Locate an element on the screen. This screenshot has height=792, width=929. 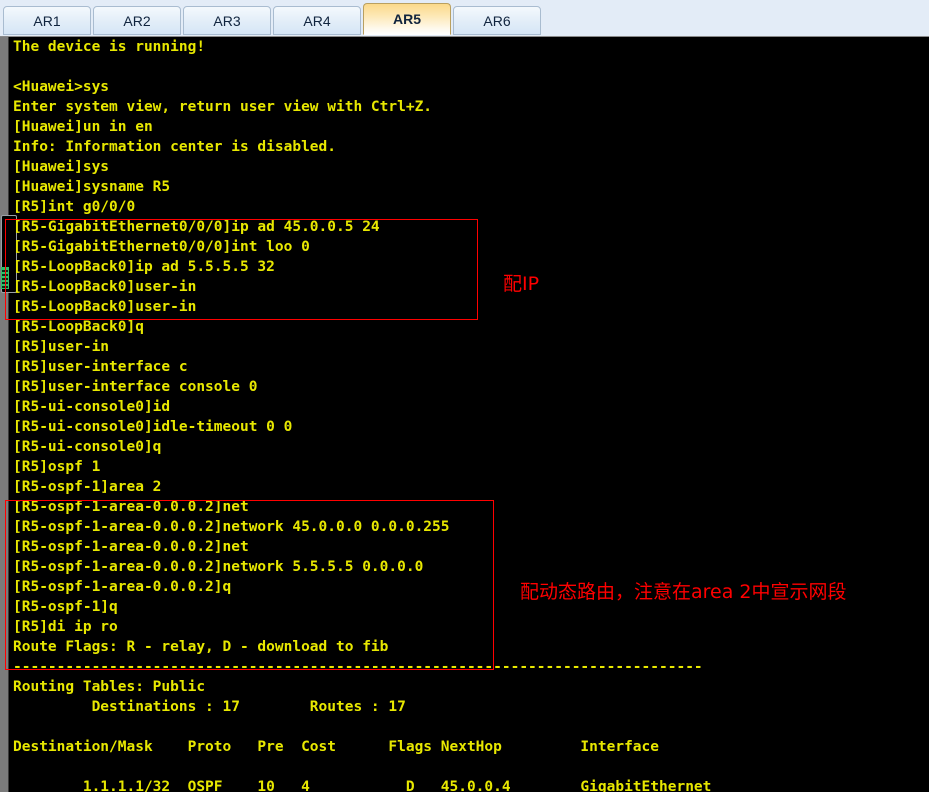
console-line: [R5]user-interface c is located at coordinates (100, 367).